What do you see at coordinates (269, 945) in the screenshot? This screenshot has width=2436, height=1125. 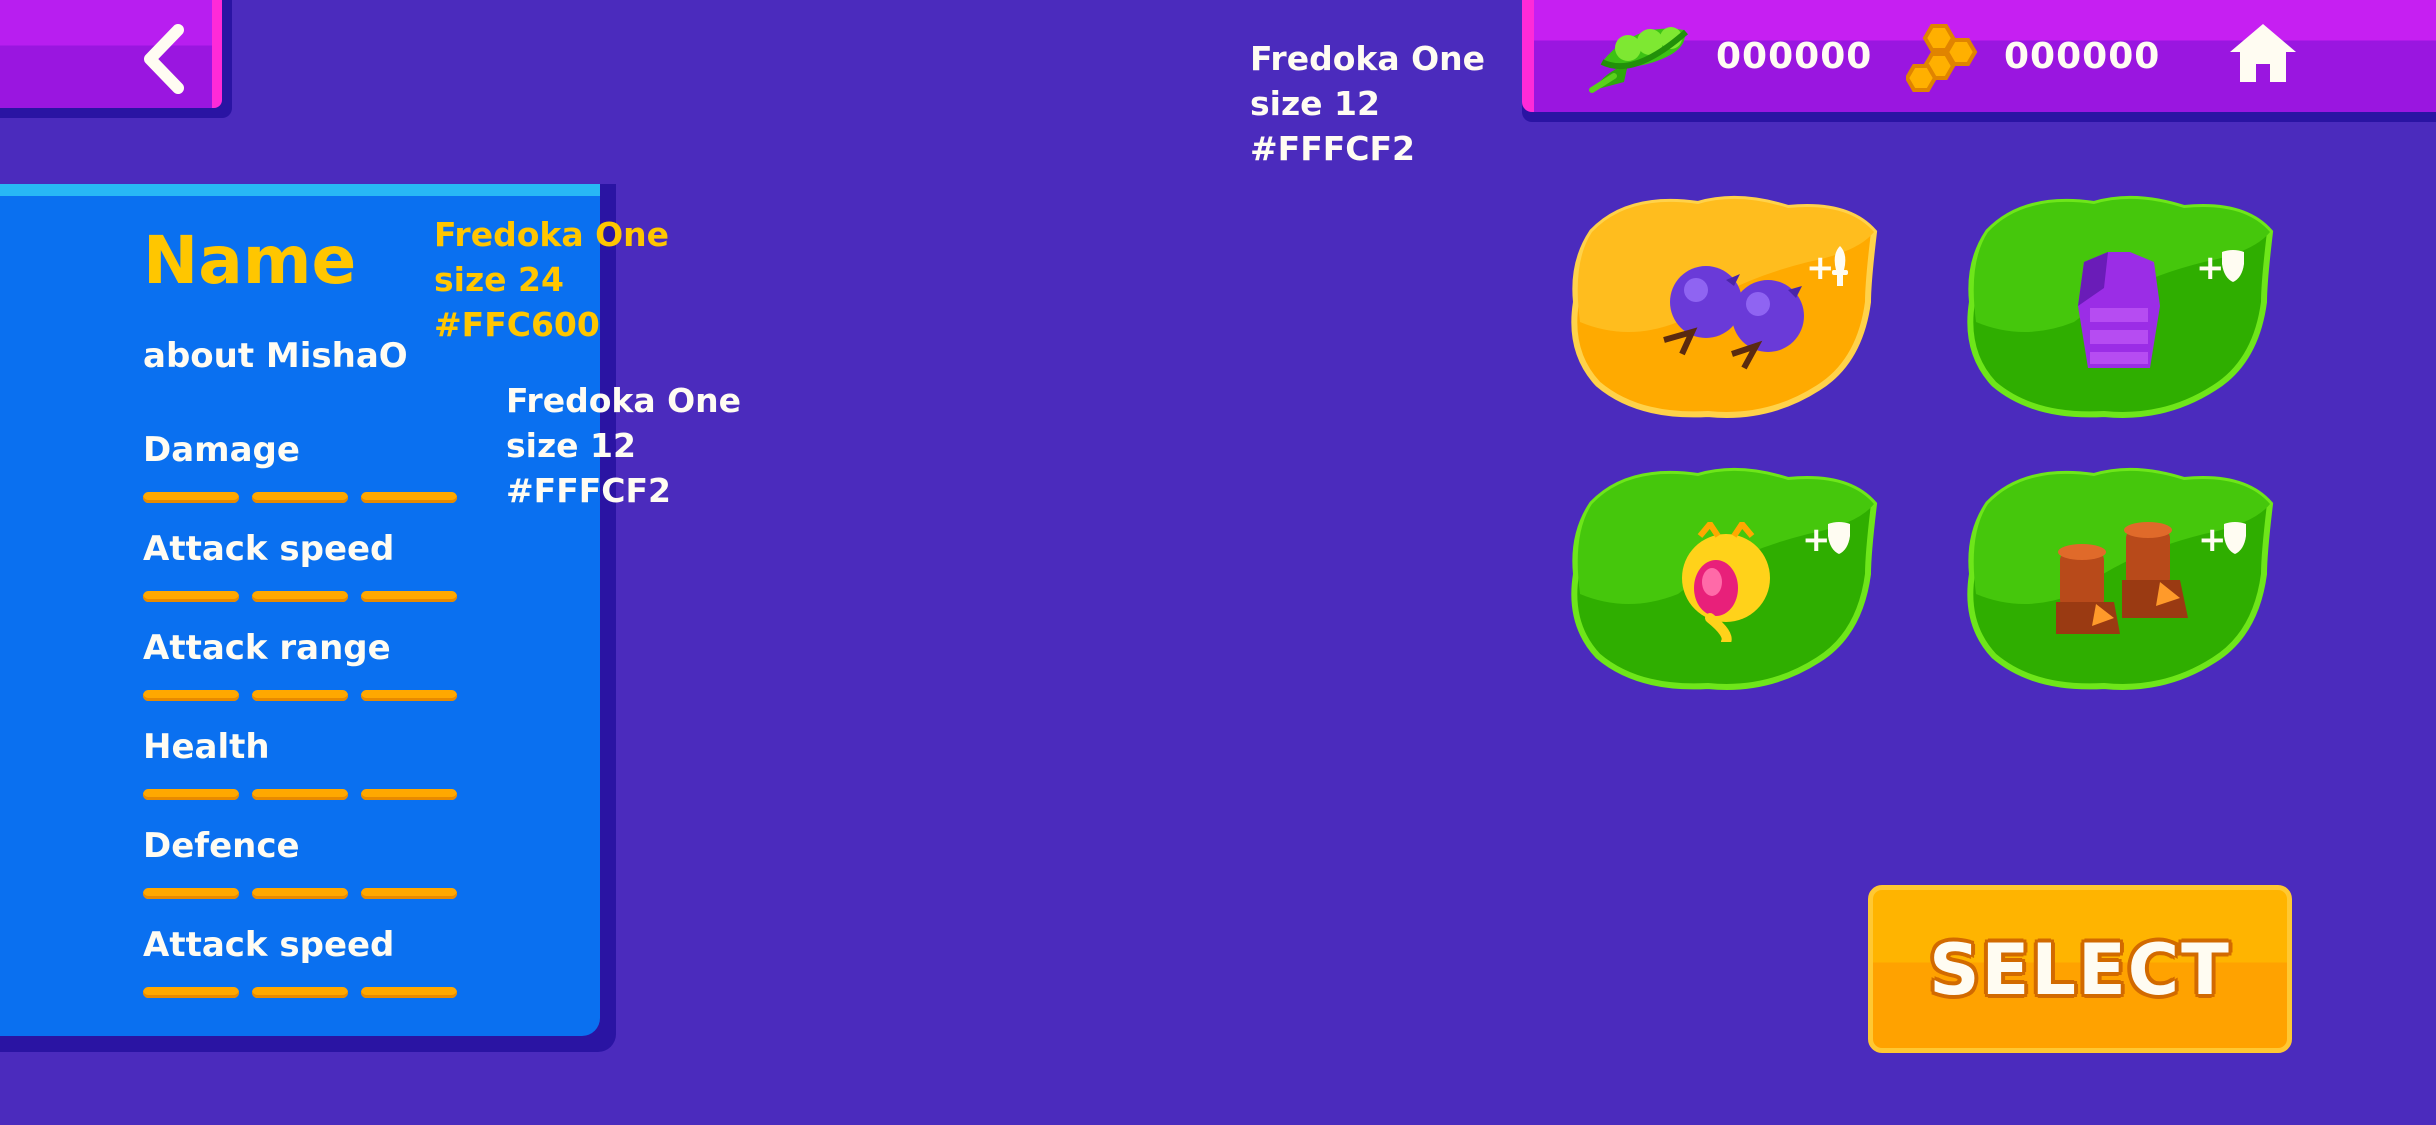 I see `stat-label-attack-speed-2: Attack speed` at bounding box center [269, 945].